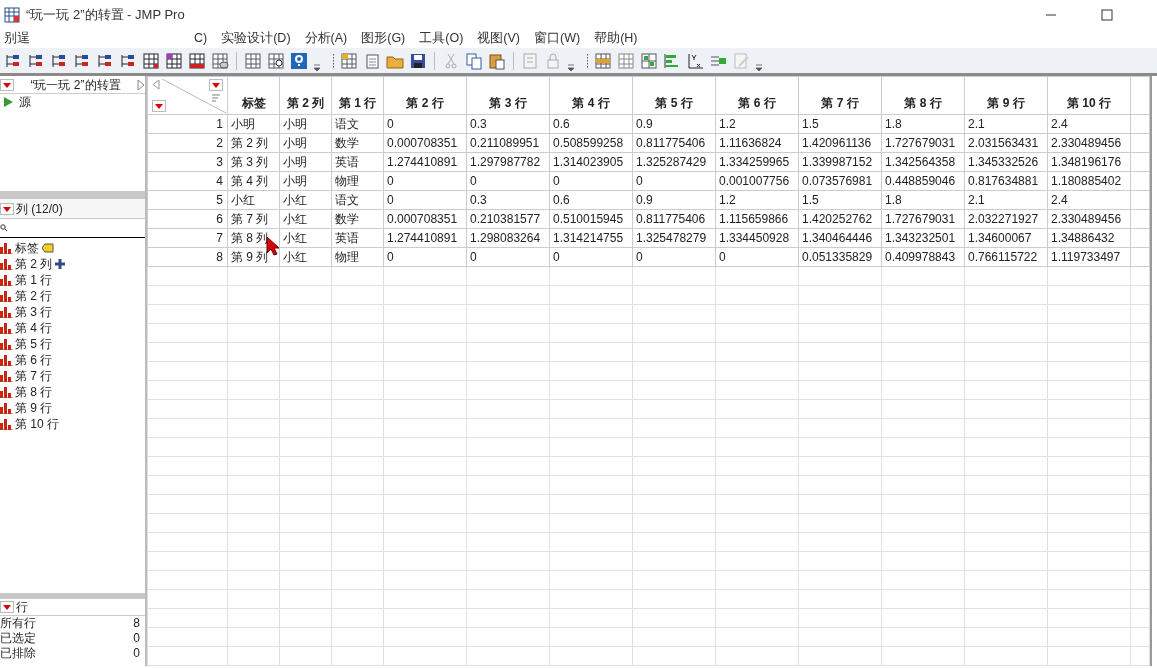  What do you see at coordinates (649, 60) in the screenshot?
I see `grid-icon` at bounding box center [649, 60].